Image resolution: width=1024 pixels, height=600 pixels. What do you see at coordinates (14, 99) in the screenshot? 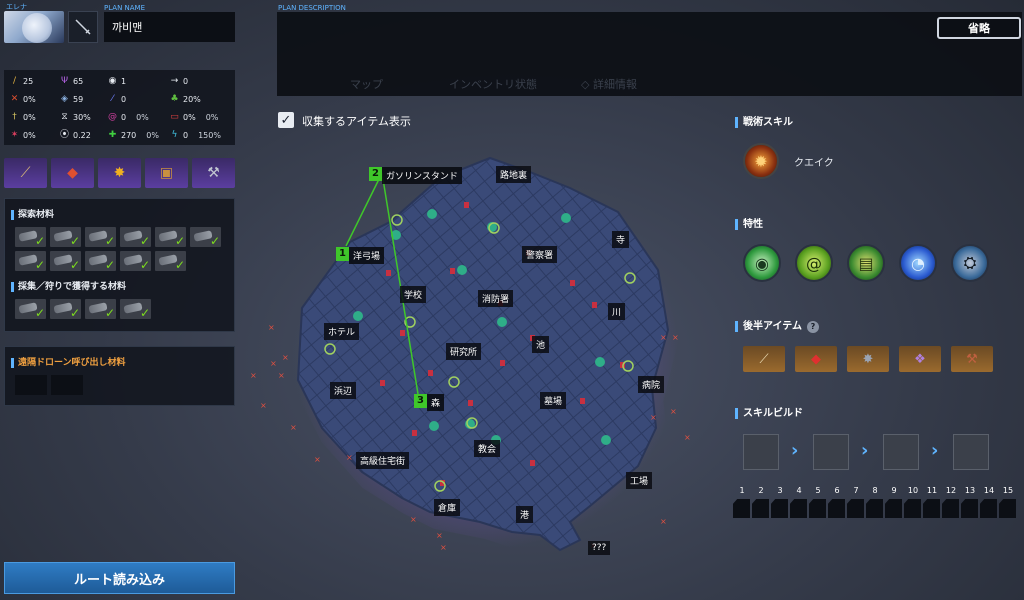
I see `crossed-swords-icon: ✕` at bounding box center [14, 99].